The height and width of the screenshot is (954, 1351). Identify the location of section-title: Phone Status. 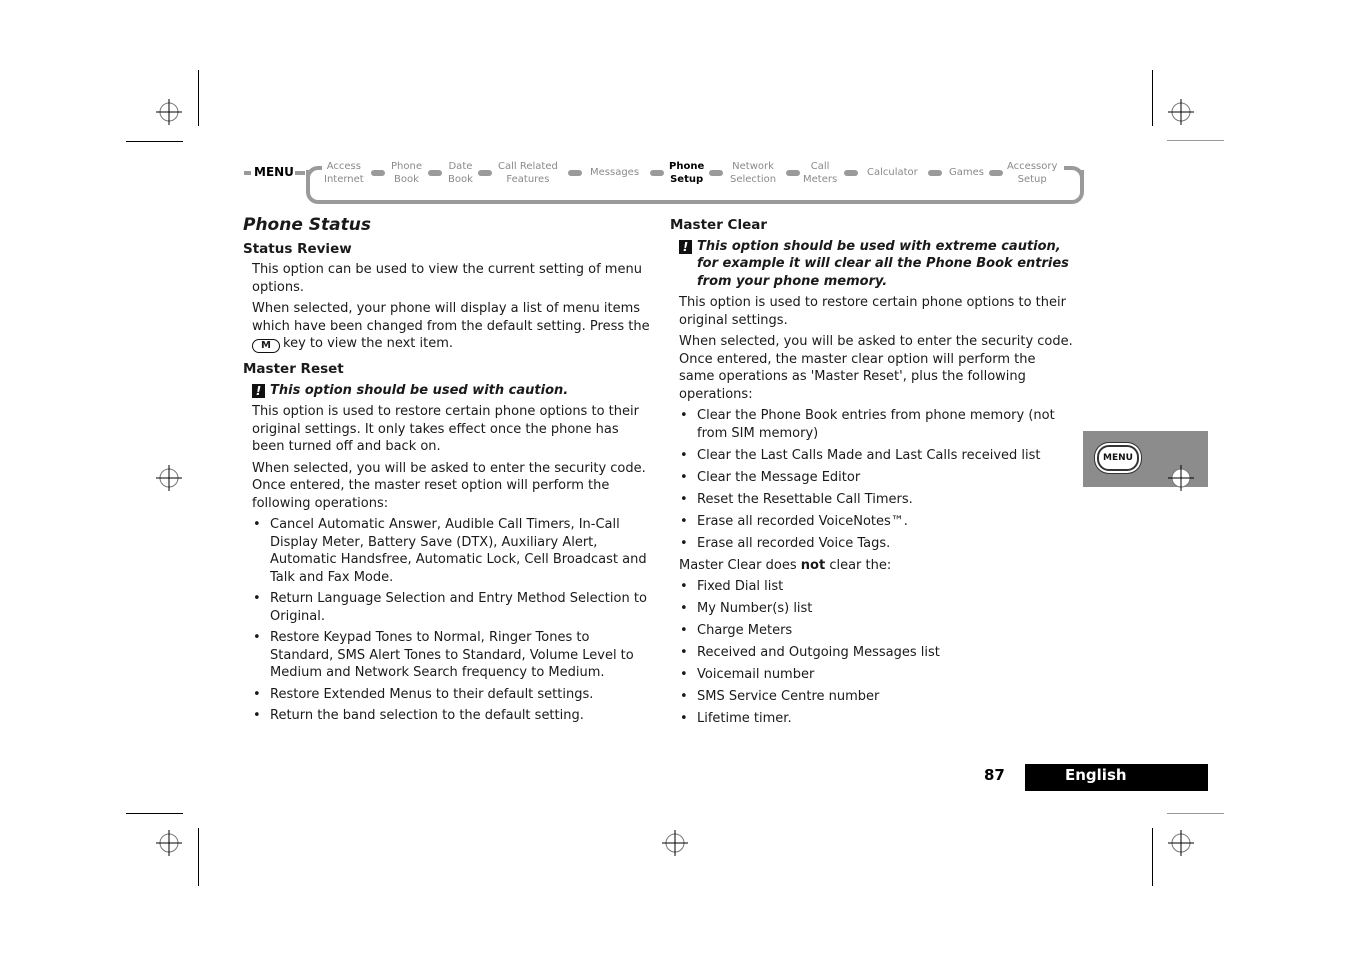
(307, 225).